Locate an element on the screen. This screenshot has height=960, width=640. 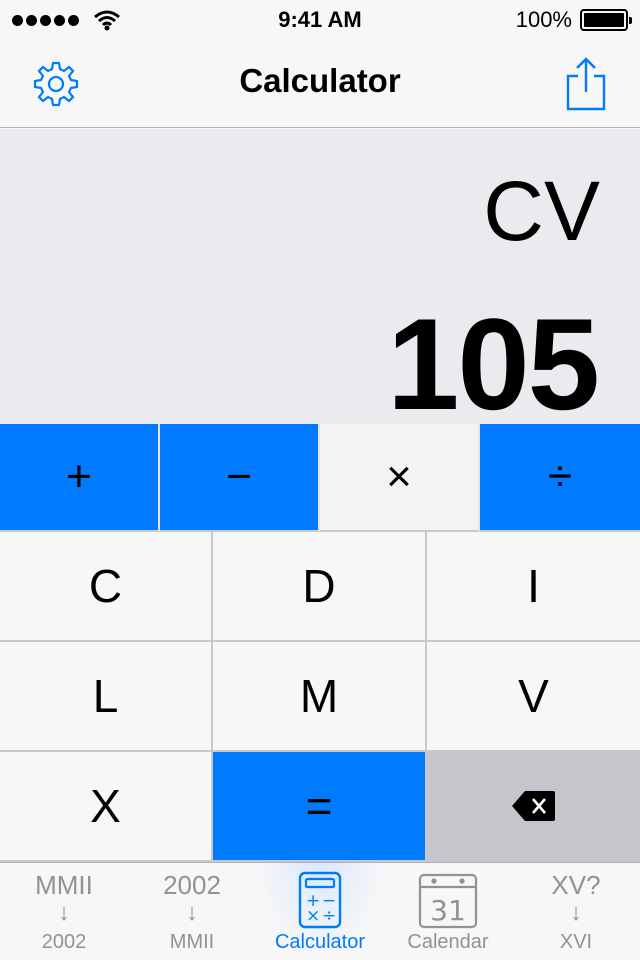
tab-guess-numeral: XV? ↓ XVI is located at coordinates (576, 911).